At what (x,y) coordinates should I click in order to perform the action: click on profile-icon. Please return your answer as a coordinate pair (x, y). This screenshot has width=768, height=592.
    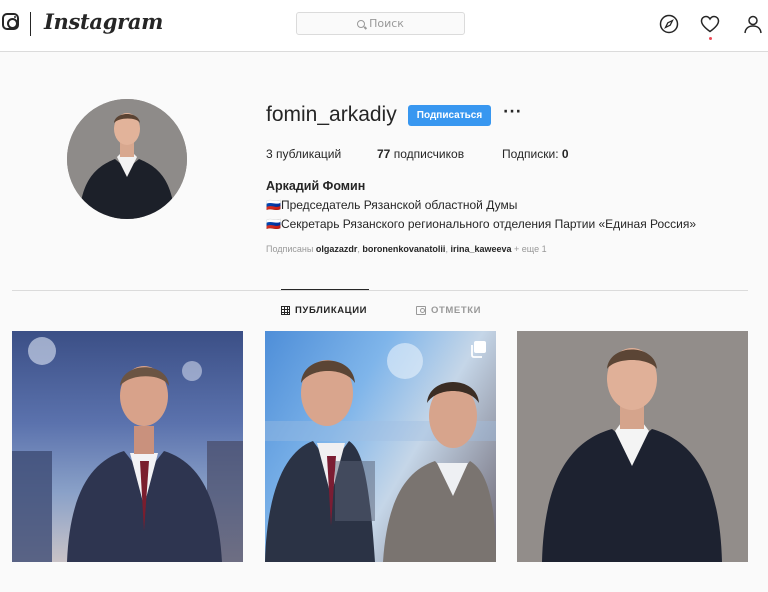
    Looking at the image, I should click on (753, 24).